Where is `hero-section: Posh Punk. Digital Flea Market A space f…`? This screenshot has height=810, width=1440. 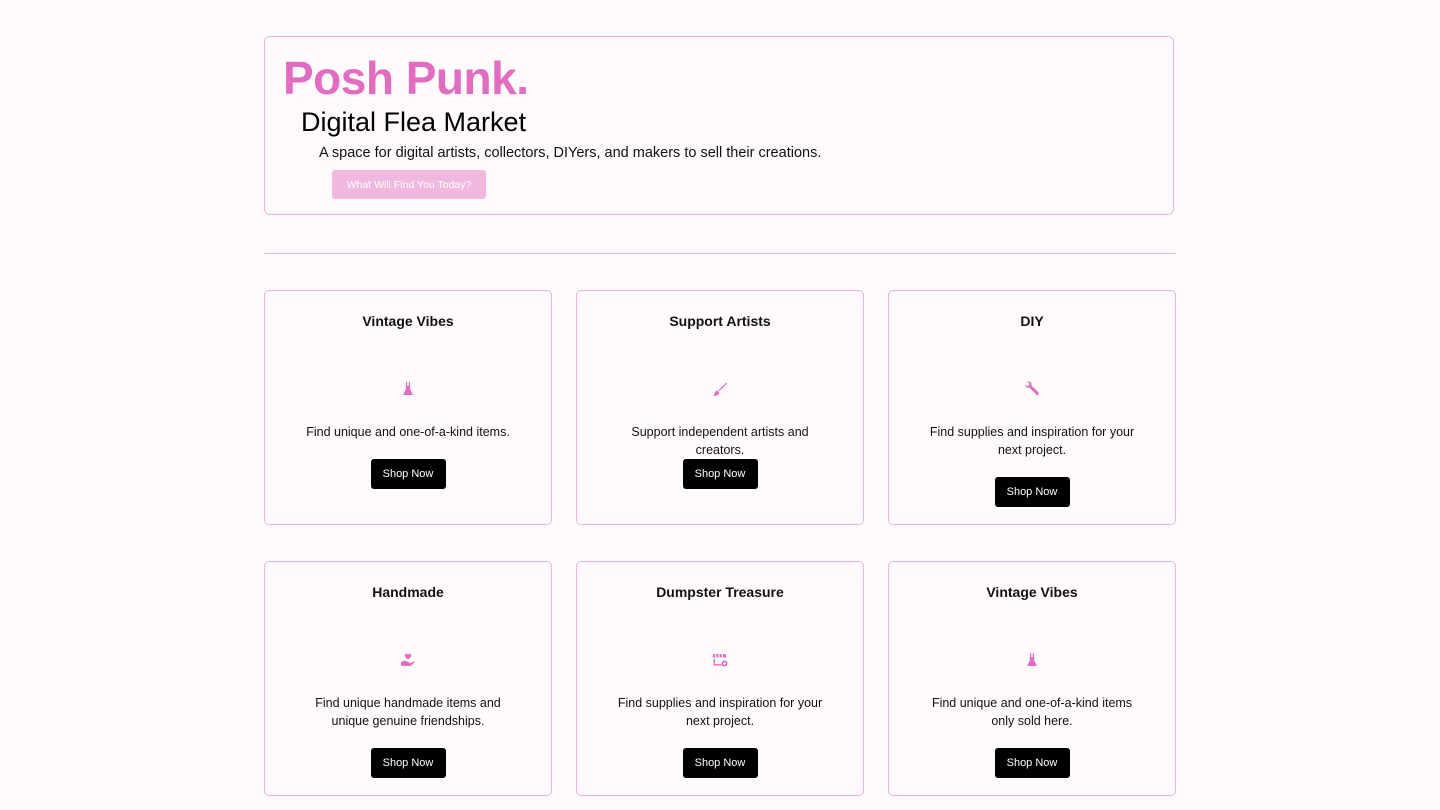
hero-section: Posh Punk. Digital Flea Market A space f… is located at coordinates (719, 125).